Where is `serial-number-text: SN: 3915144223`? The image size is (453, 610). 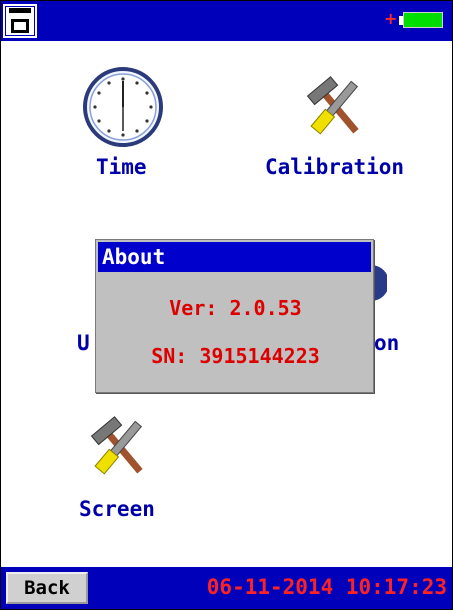 serial-number-text: SN: 3915144223 is located at coordinates (235, 356).